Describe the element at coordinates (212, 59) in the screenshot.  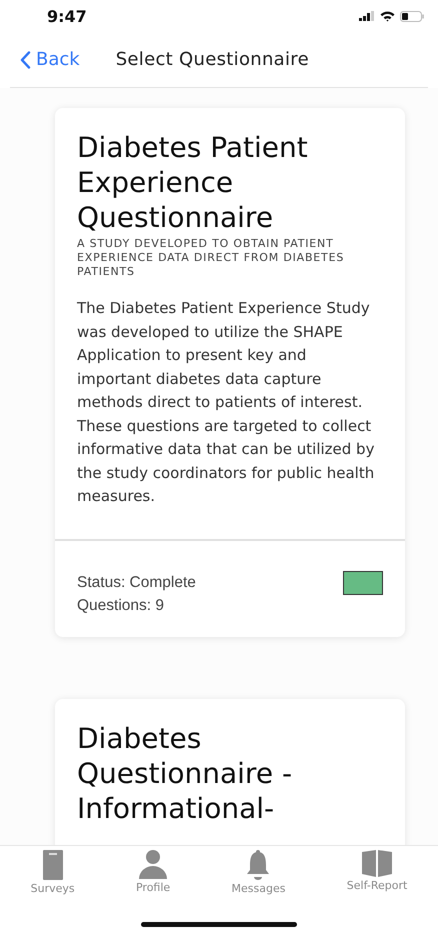
I see `screen-title: Select Questionnaire` at that location.